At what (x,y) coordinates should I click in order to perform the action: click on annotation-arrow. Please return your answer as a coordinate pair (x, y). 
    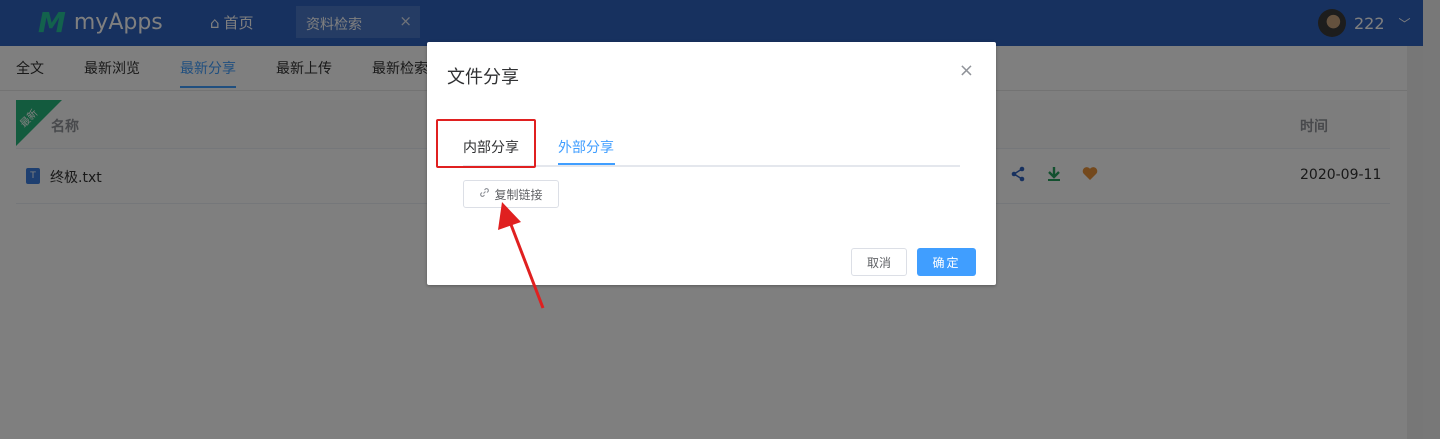
    Looking at the image, I should click on (521, 255).